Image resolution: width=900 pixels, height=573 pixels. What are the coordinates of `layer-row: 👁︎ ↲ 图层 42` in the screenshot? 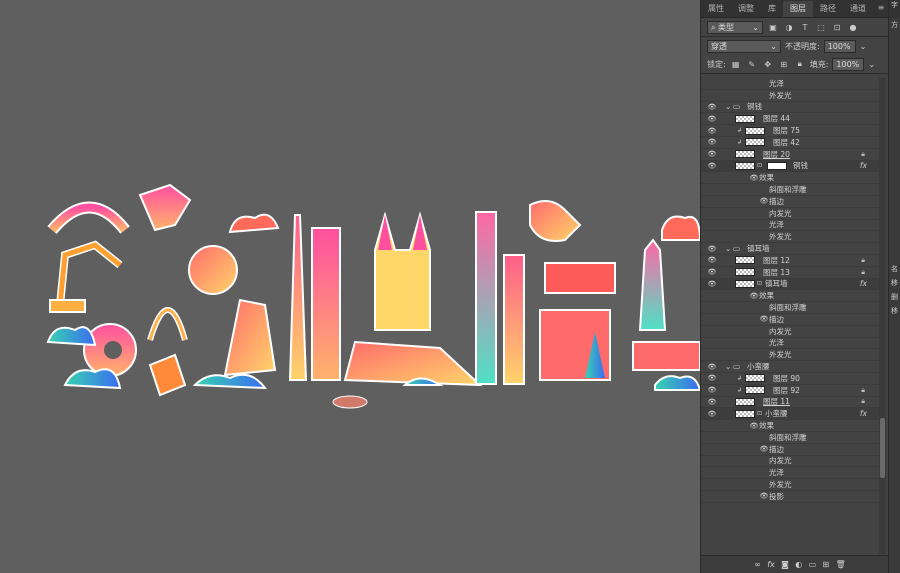 It's located at (790, 143).